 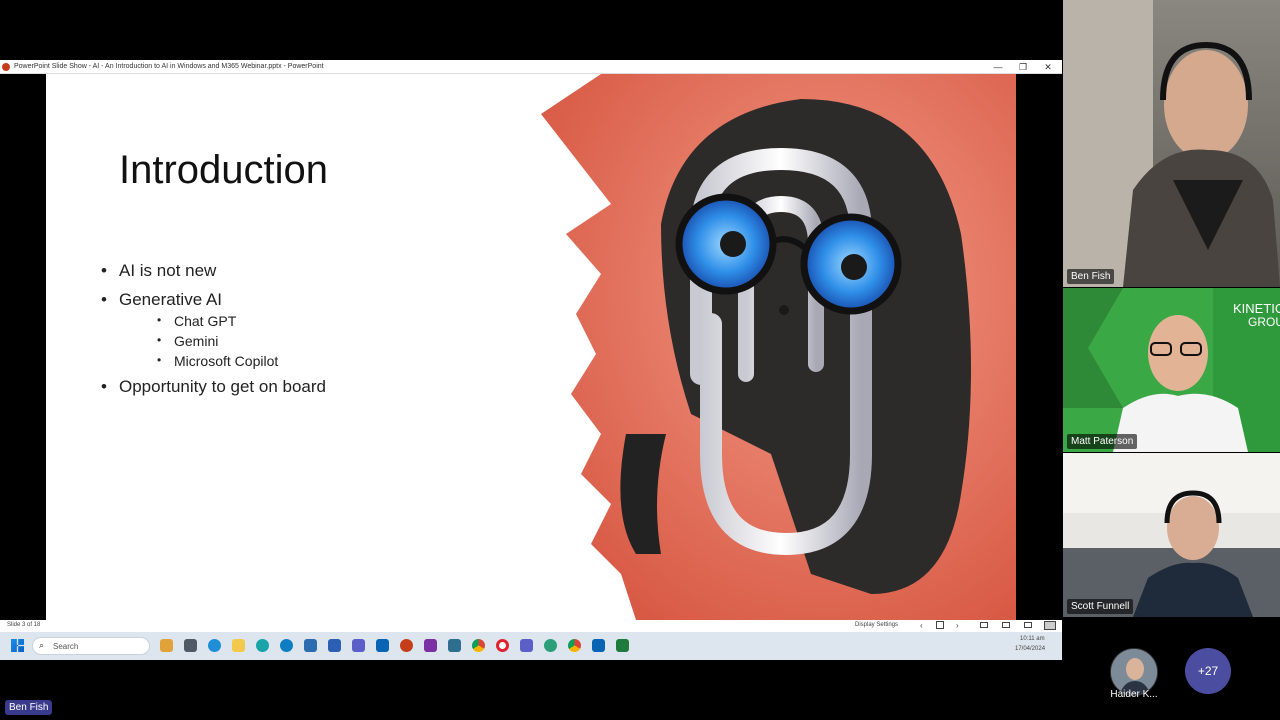 What do you see at coordinates (187, 341) in the screenshot?
I see `sub-bullet-item: Gemini` at bounding box center [187, 341].